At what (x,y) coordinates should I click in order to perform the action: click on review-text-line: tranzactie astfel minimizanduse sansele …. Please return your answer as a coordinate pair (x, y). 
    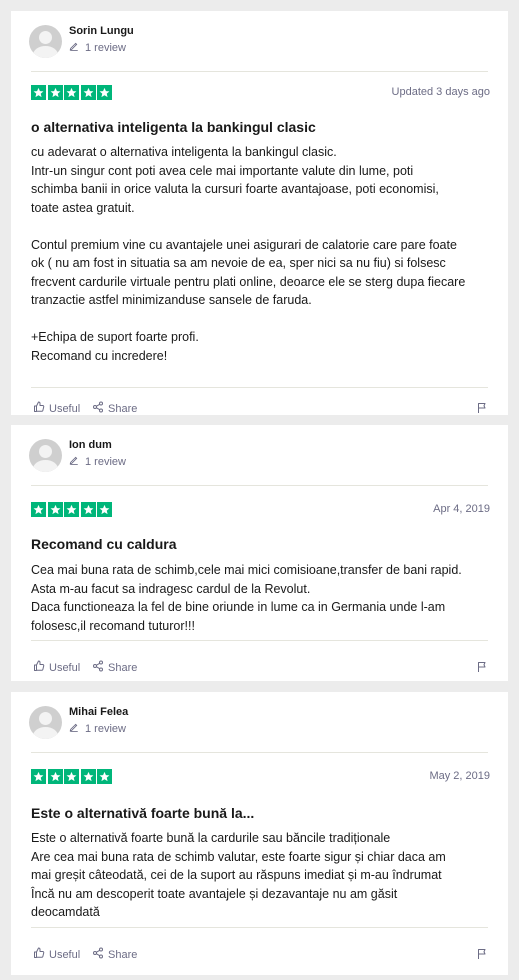
    Looking at the image, I should click on (171, 300).